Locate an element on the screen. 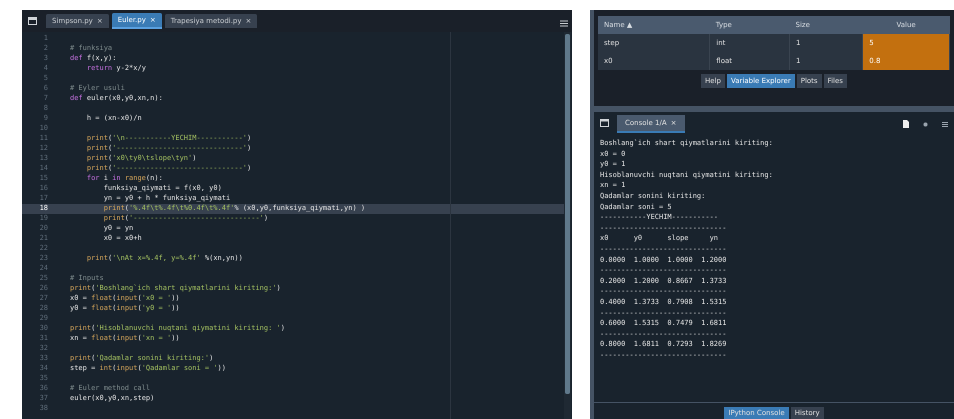 The width and height of the screenshot is (954, 419). scrollbar is located at coordinates (567, 225).